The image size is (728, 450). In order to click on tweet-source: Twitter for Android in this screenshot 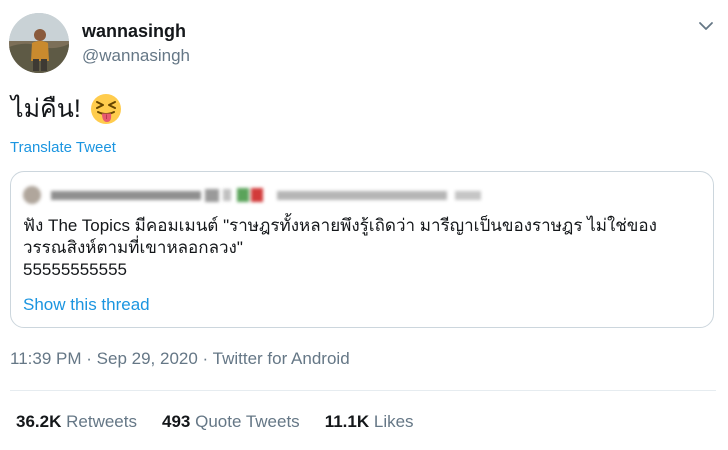, I will do `click(281, 358)`.